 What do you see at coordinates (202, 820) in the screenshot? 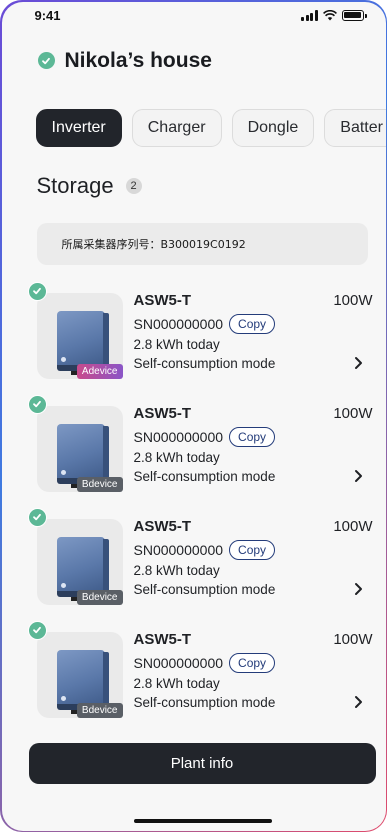
I see `home-indicator` at bounding box center [202, 820].